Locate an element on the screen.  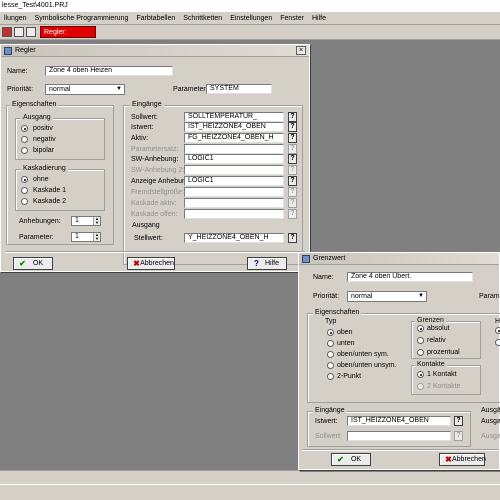
oben-unten-sym-label: oben/unten sym. is located at coordinates (363, 354).